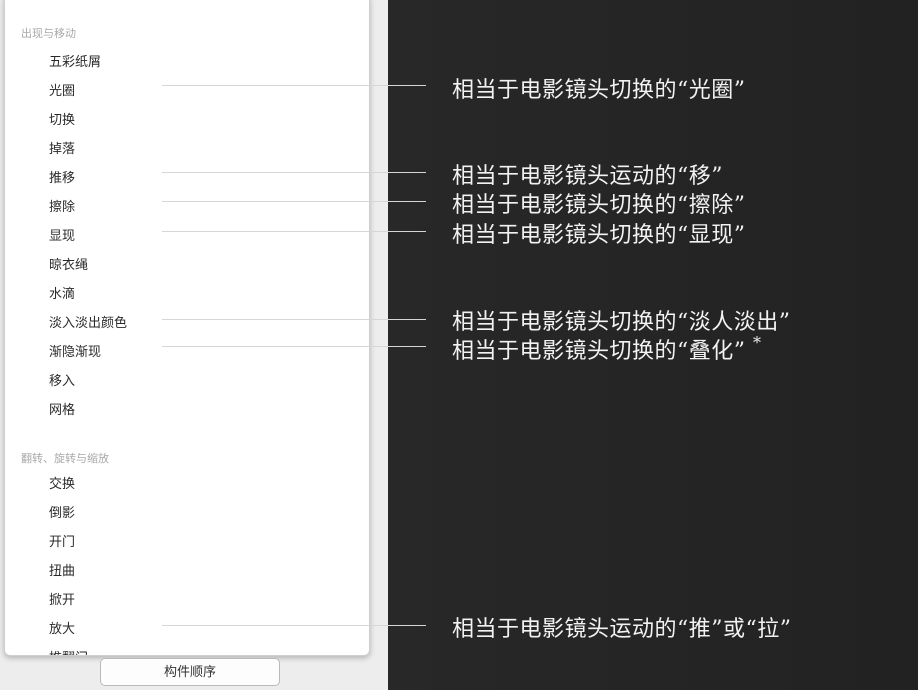 The height and width of the screenshot is (690, 918). Describe the element at coordinates (48, 33) in the screenshot. I see `section-header-appear-move: 出现与移动` at that location.